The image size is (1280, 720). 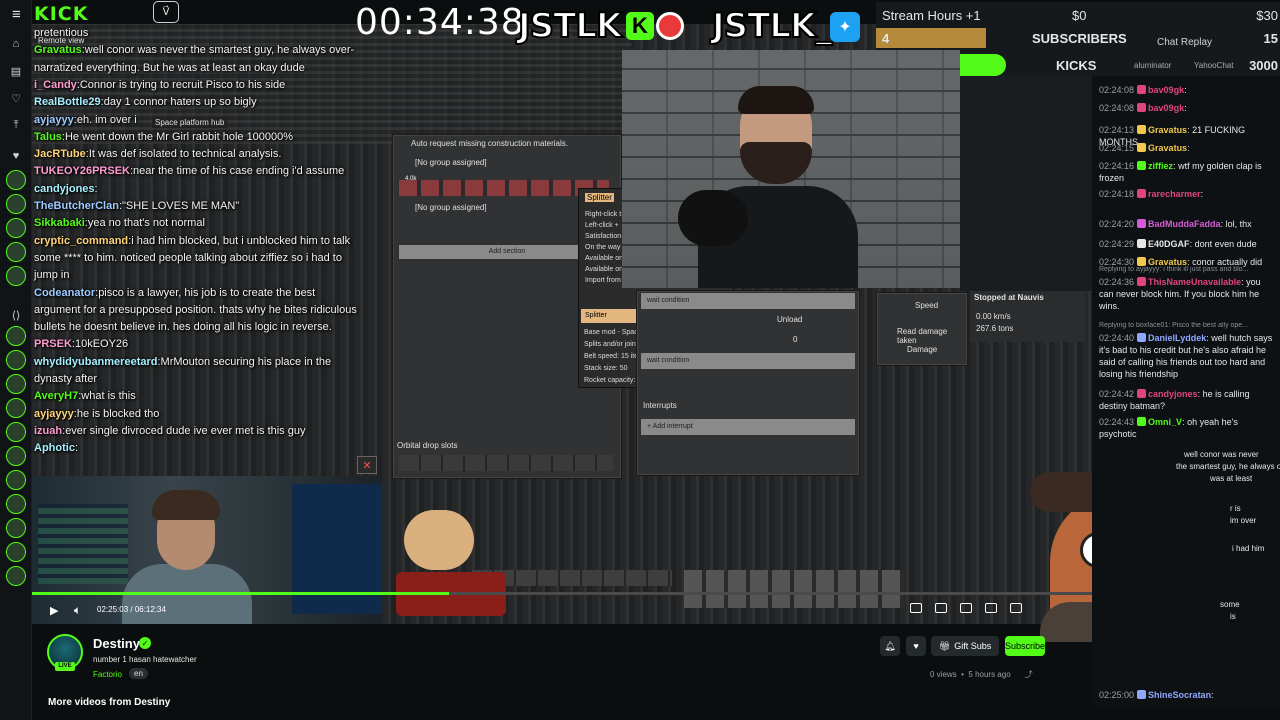 What do you see at coordinates (1177, 338) in the screenshot?
I see `chat-username: DanielLyddek` at bounding box center [1177, 338].